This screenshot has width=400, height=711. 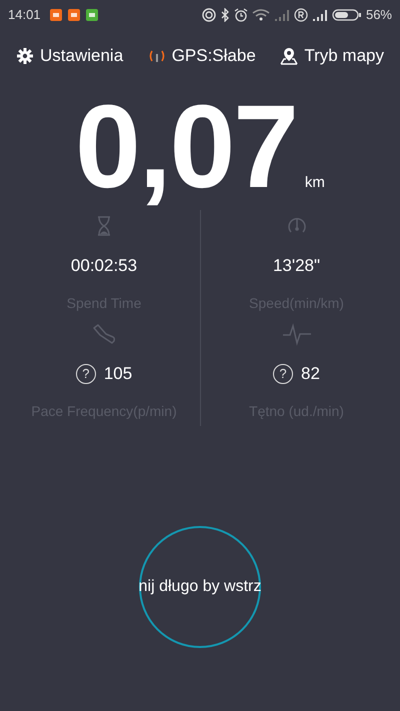 I want to click on battery-icon, so click(x=347, y=15).